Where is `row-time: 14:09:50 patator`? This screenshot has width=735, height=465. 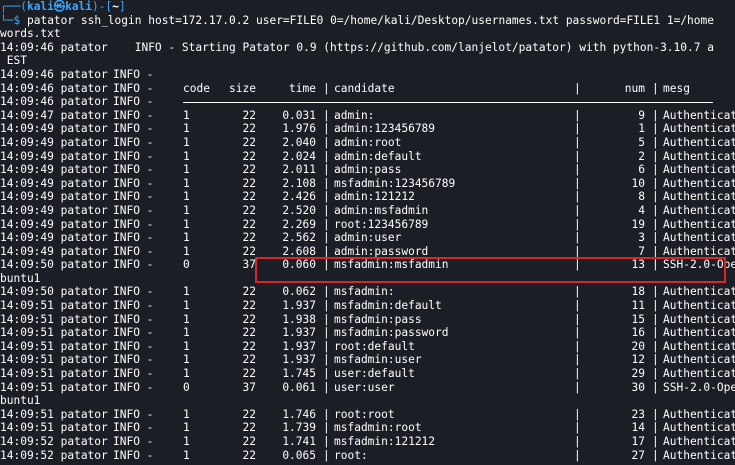 row-time: 14:09:50 patator is located at coordinates (54, 265).